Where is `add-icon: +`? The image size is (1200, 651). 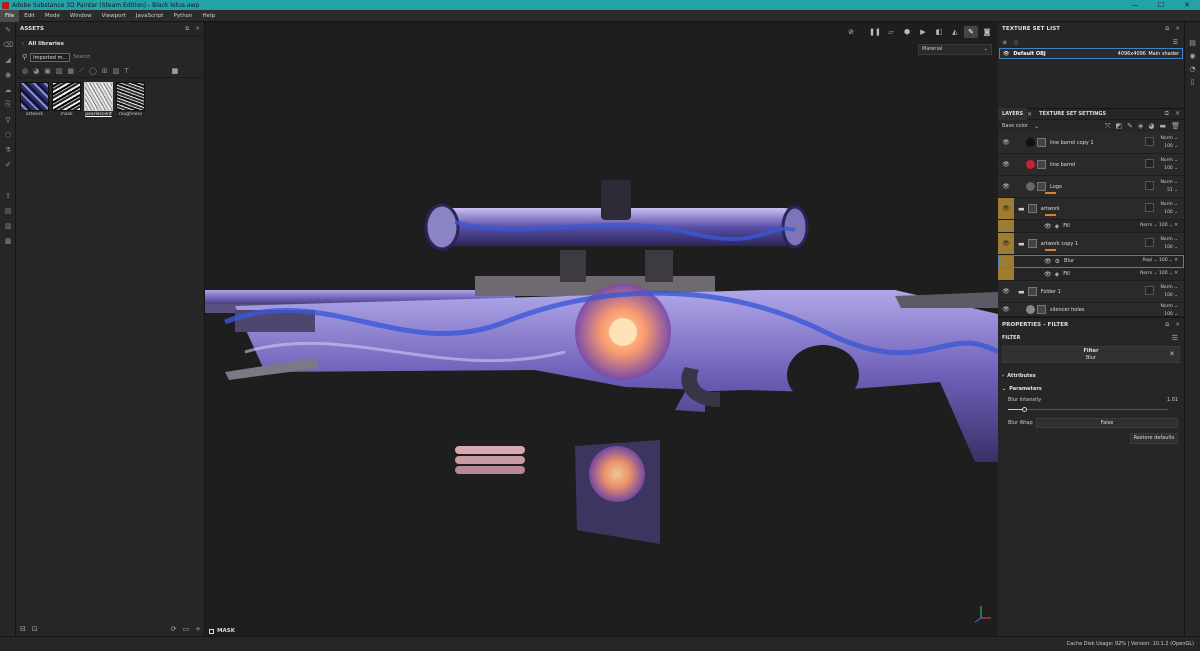
add-icon: + is located at coordinates (198, 629).